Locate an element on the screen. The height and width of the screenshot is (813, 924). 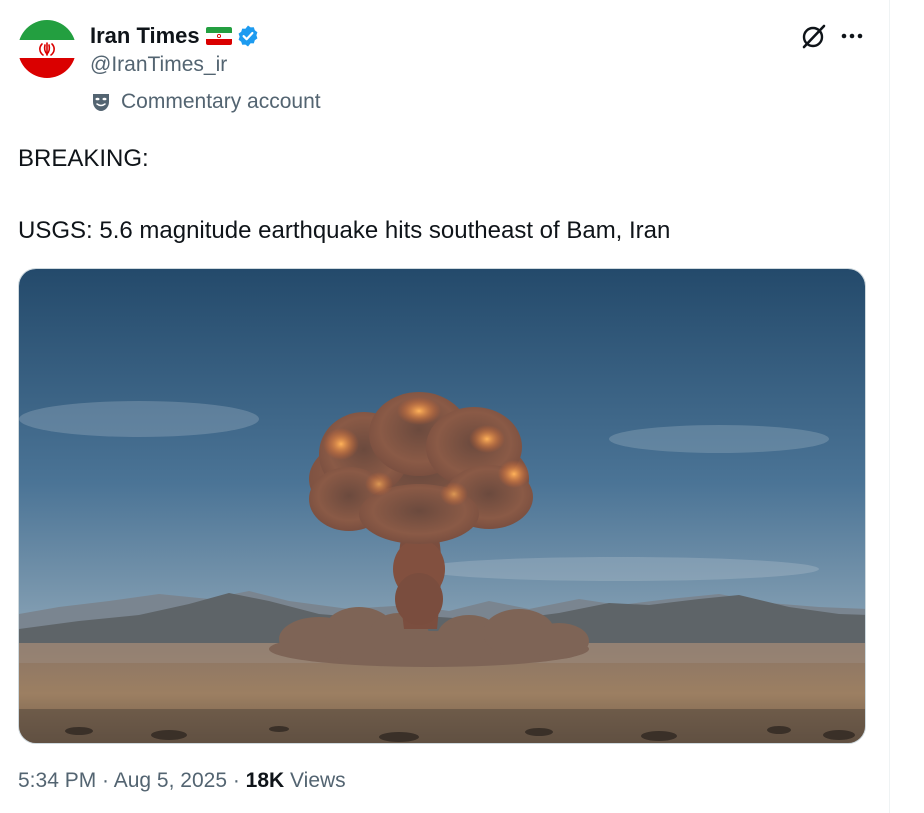
tweet-meta: 5:34 PM · Aug 5, 2025 · 18K Views is located at coordinates (182, 781).